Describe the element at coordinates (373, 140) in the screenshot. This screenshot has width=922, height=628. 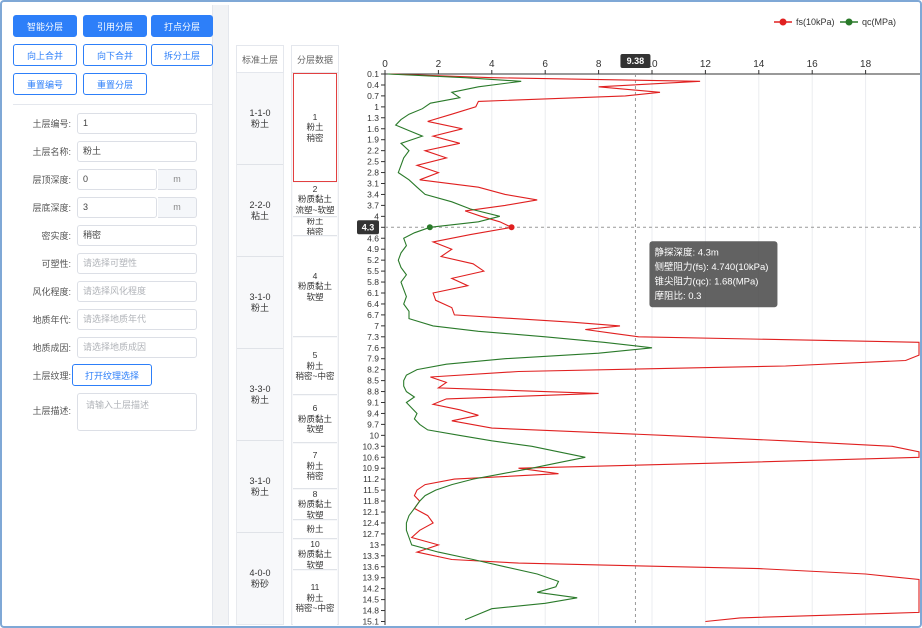
I see `y-tick-label: 1.9` at that location.